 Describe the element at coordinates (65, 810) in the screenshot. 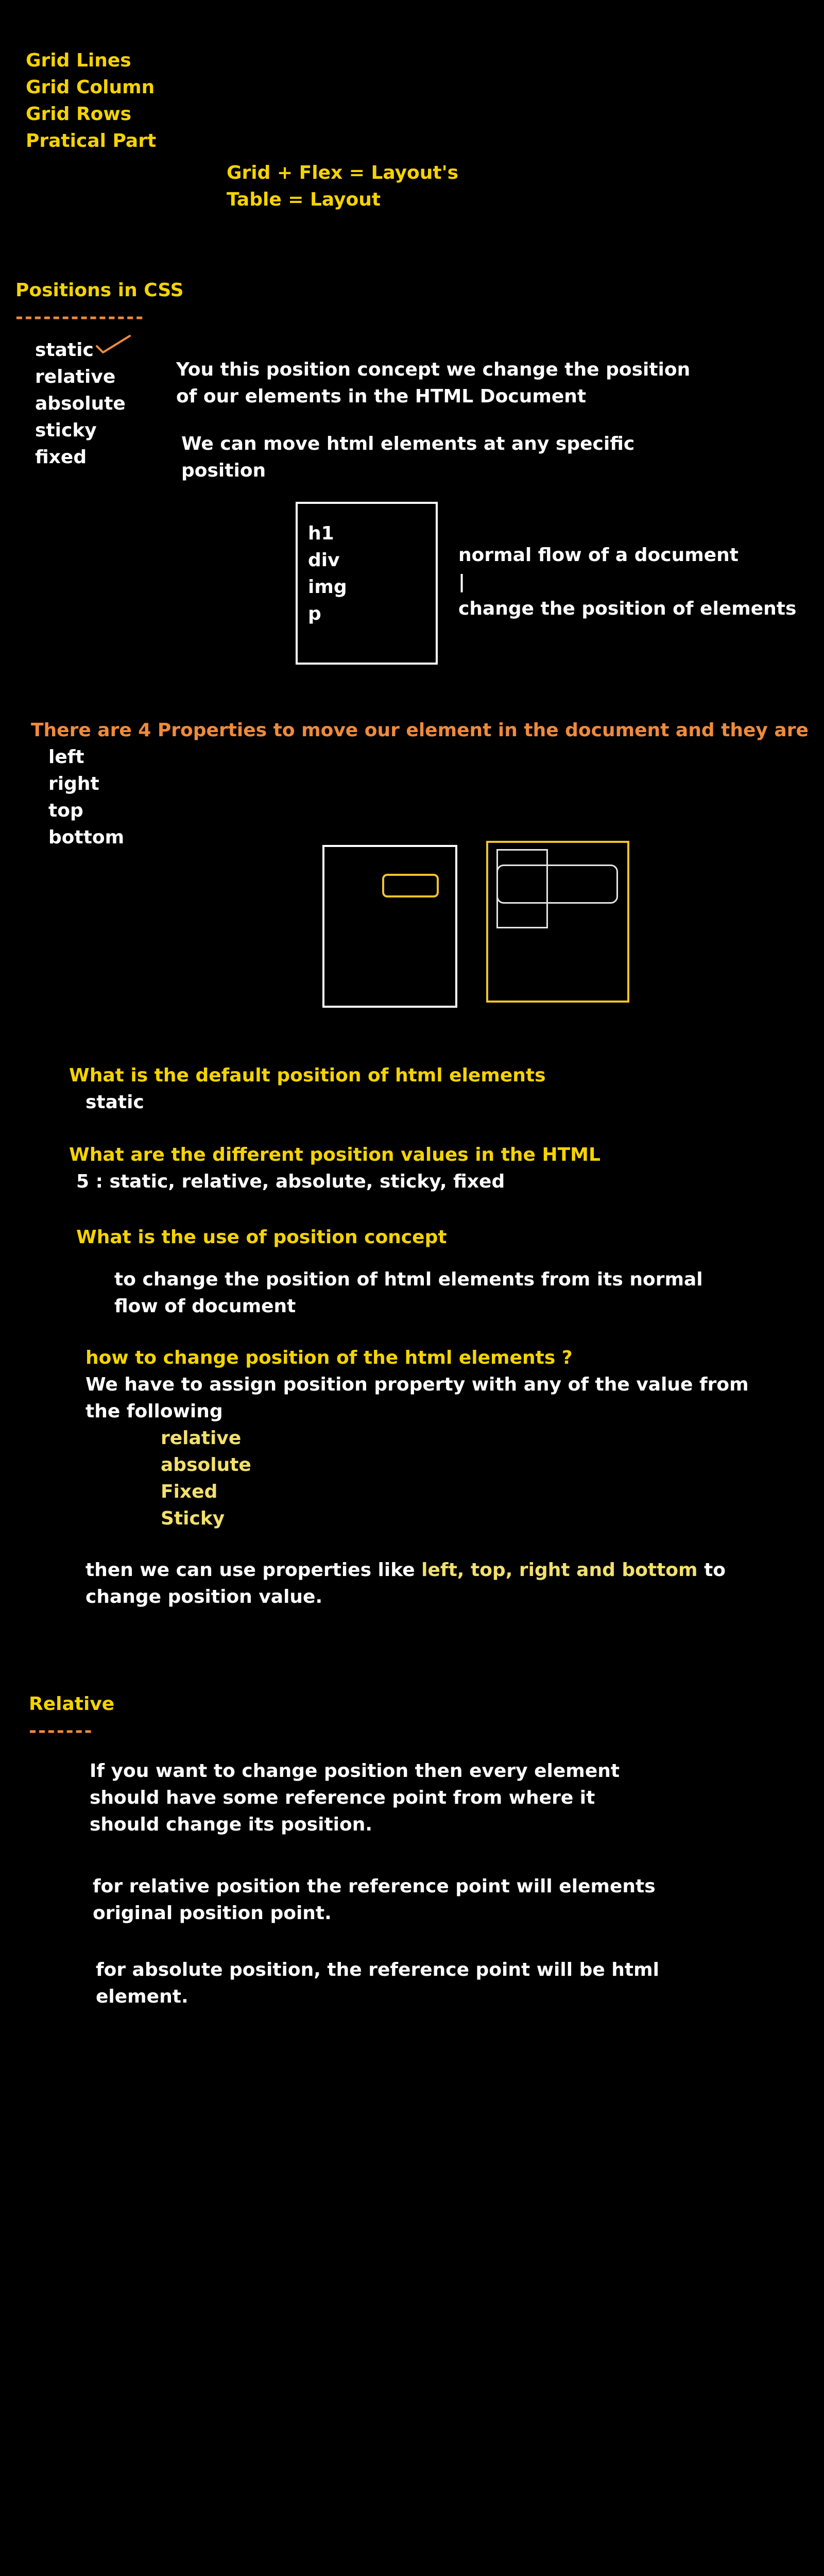

I see `property-item: top` at that location.